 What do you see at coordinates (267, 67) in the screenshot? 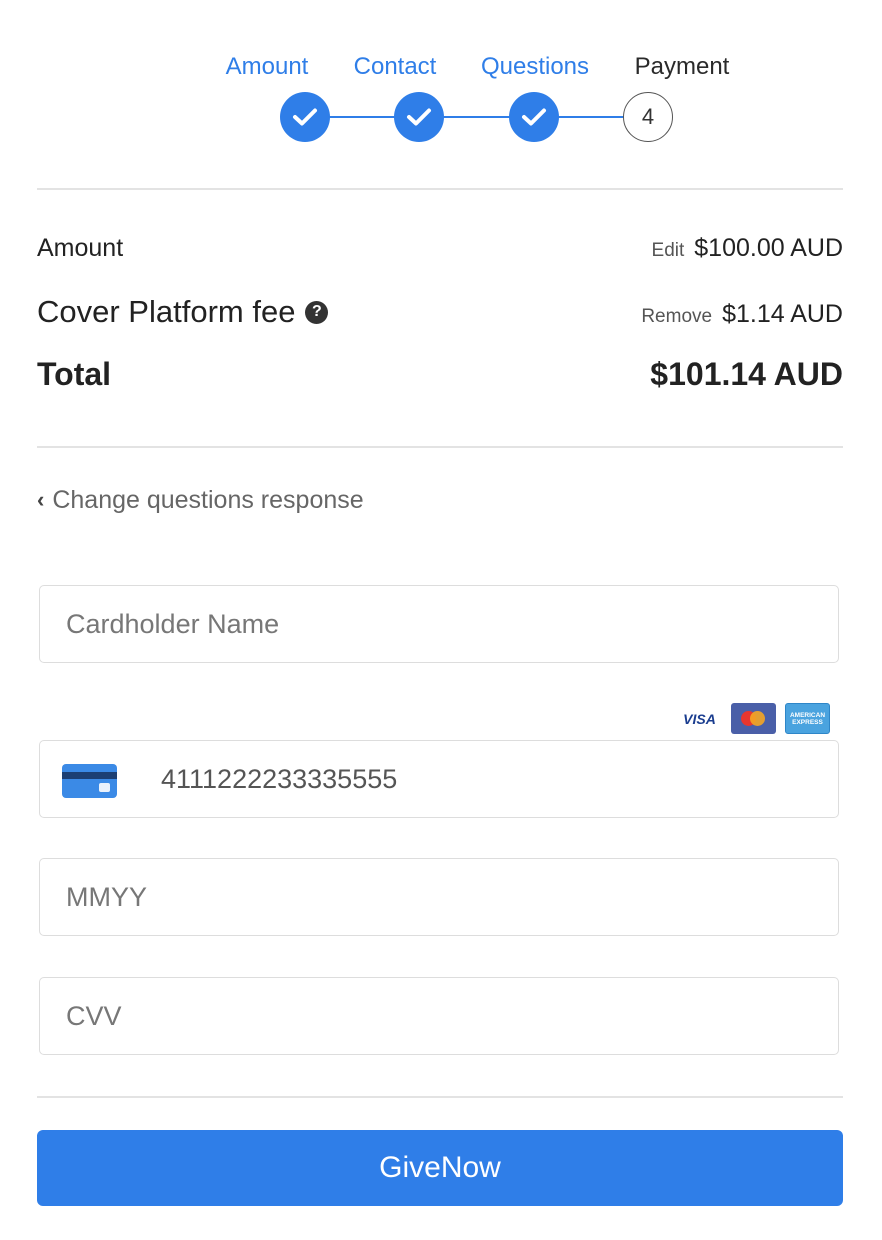
I see `step-label-amount: Amount` at bounding box center [267, 67].